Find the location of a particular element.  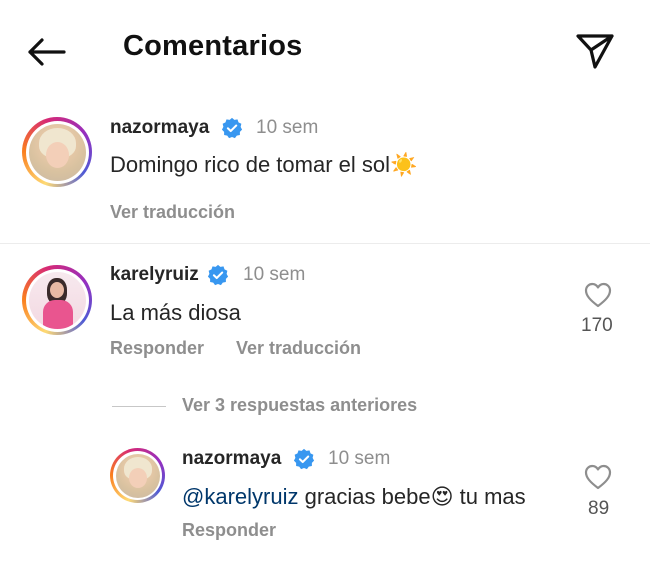

comment-username: karelyruiz is located at coordinates (154, 275).